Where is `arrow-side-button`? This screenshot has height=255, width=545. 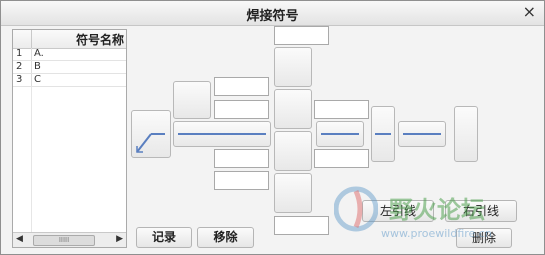
arrow-side-button is located at coordinates (151, 134).